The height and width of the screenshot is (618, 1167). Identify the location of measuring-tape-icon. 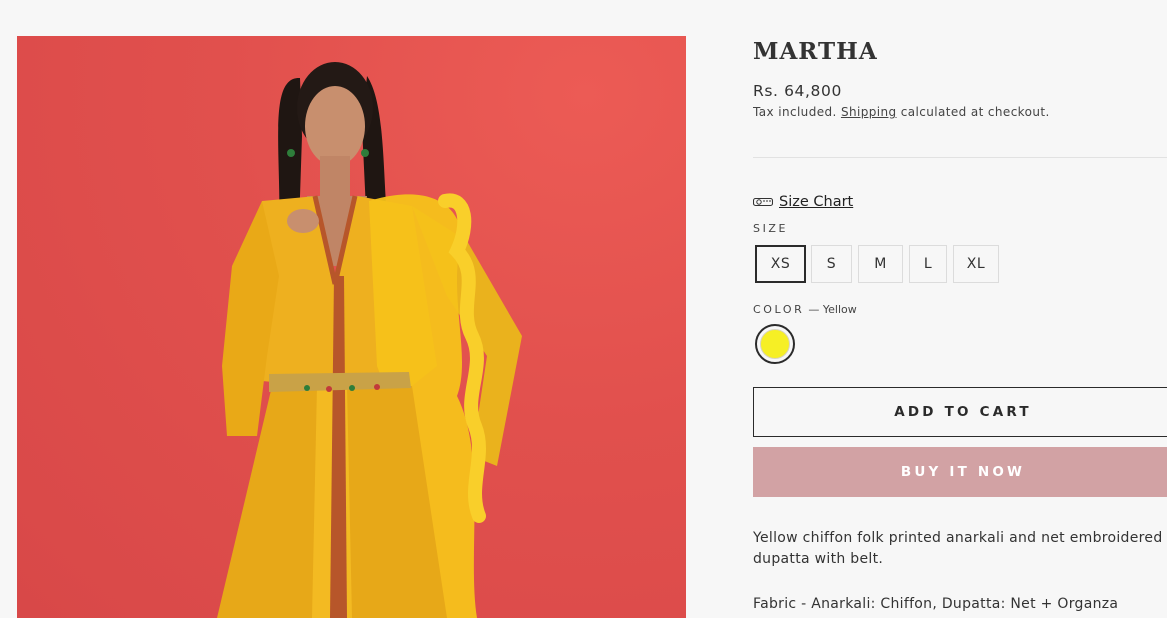
(763, 202).